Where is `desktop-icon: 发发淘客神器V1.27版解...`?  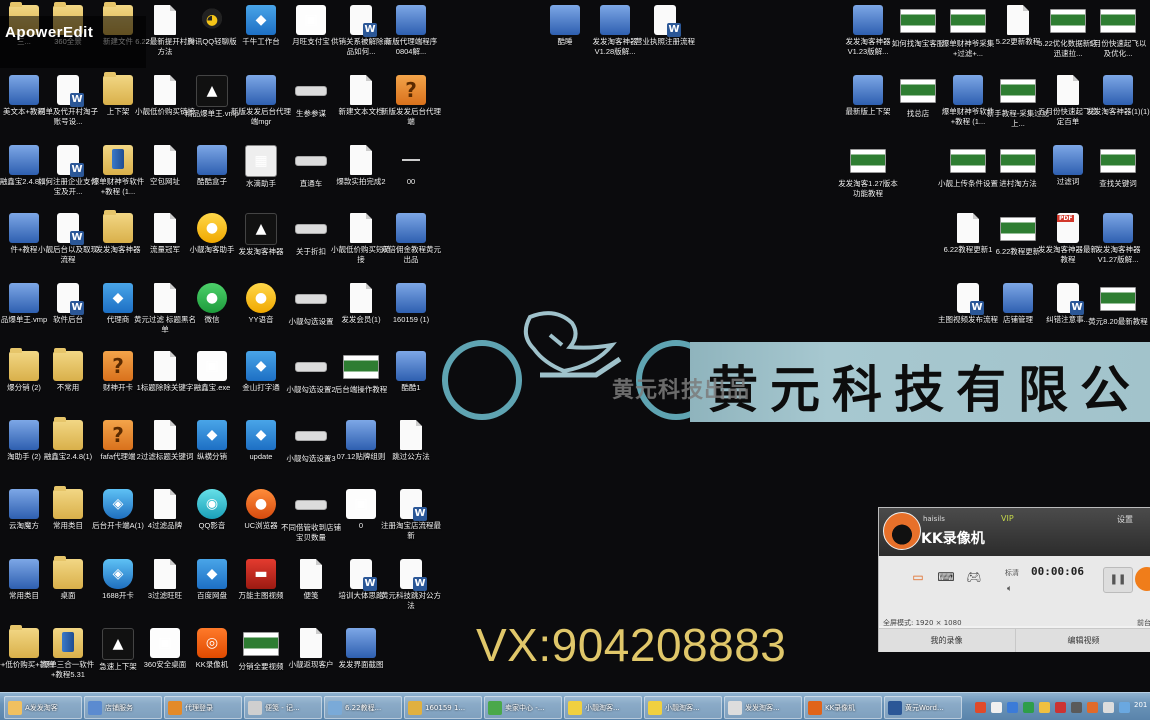
desktop-icon: 发发淘客神器V1.27版解... is located at coordinates (1118, 239).